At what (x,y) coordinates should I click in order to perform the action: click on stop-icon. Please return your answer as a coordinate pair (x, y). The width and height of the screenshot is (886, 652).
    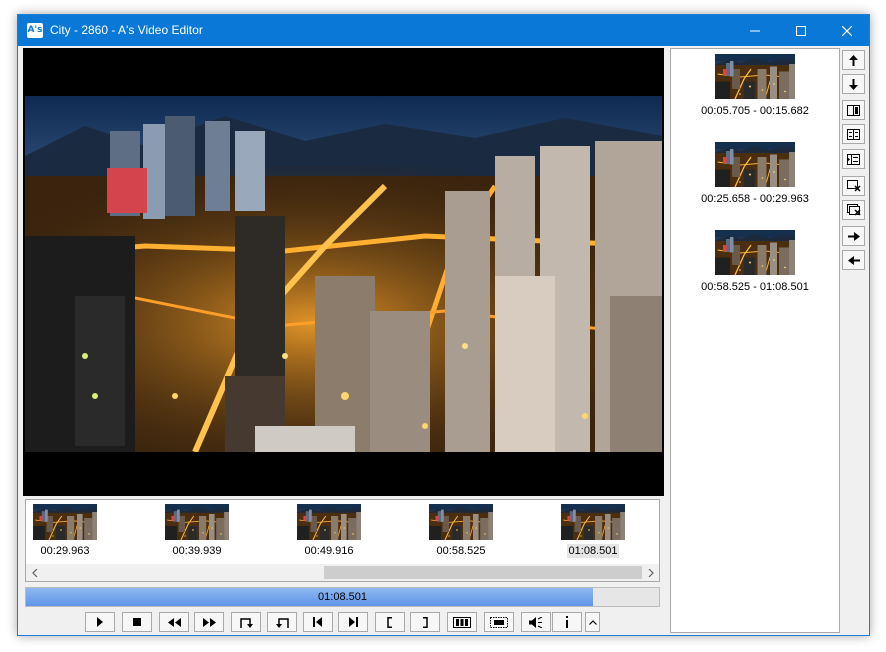
    Looking at the image, I should click on (137, 622).